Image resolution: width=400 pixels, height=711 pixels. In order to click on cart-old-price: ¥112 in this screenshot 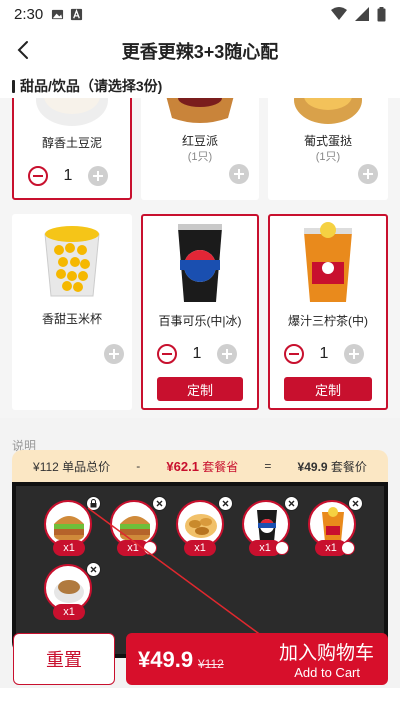, I will do `click(211, 664)`.